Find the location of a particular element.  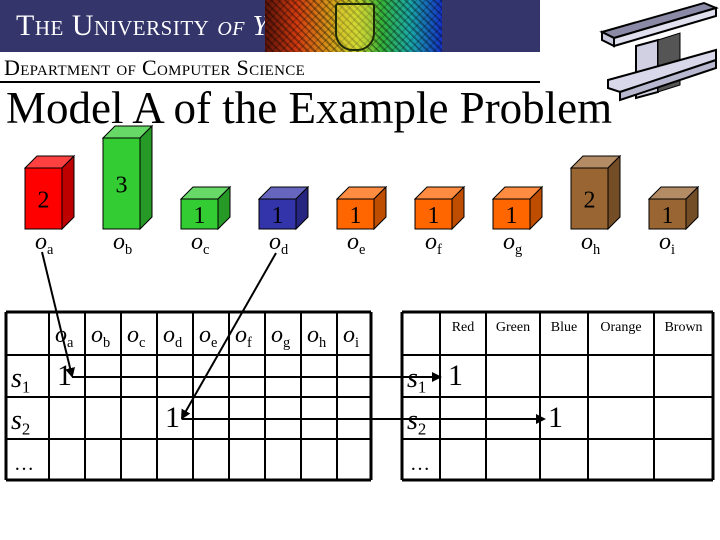

object-label-d: od is located at coordinates (279, 243).